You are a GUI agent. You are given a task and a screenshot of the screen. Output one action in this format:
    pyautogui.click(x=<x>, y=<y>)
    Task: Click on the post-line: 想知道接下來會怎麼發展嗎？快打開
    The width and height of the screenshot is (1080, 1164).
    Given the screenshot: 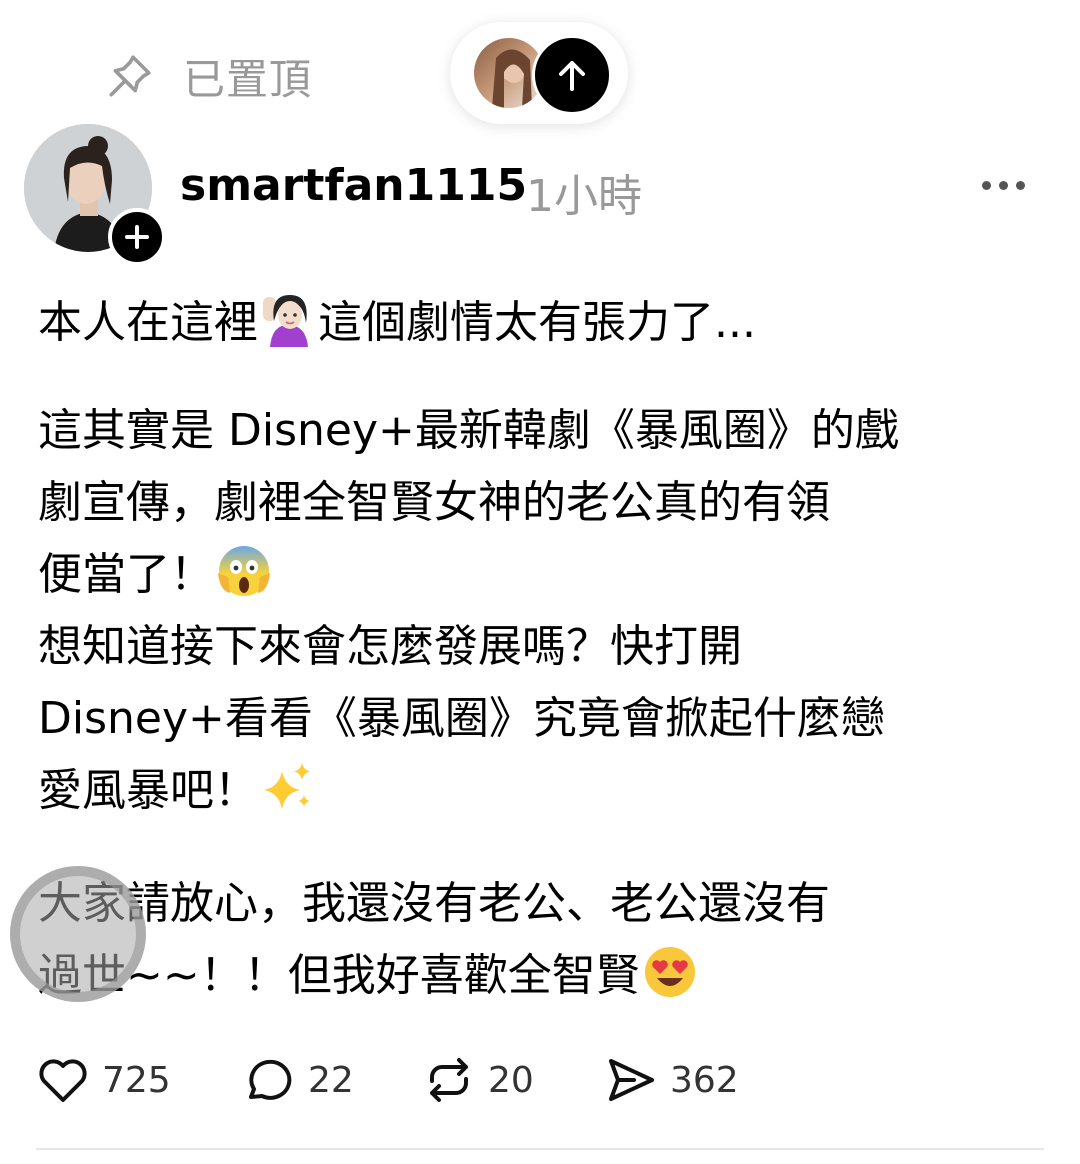 What is the action you would take?
    pyautogui.click(x=390, y=646)
    